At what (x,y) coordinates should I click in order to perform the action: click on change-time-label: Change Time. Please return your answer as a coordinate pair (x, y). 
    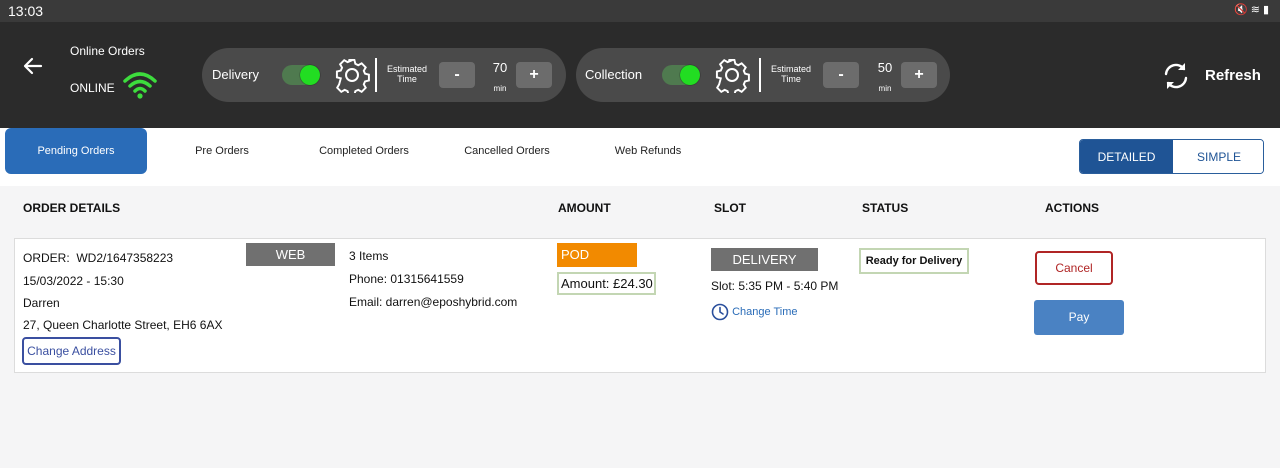
    Looking at the image, I should click on (765, 311).